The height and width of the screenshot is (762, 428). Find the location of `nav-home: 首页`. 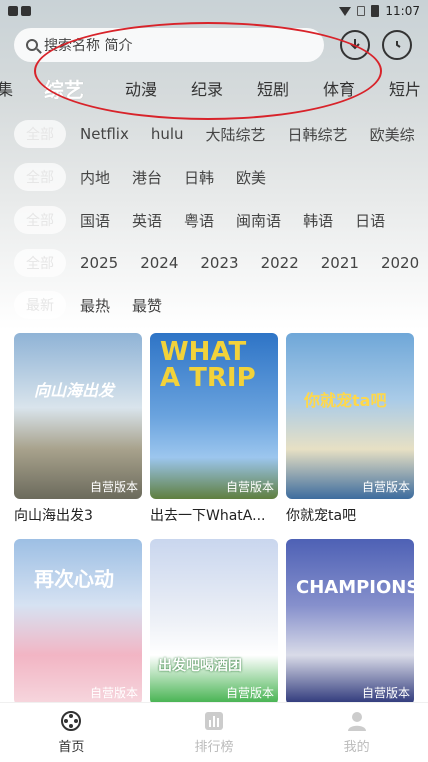

nav-home: 首页 is located at coordinates (71, 732).